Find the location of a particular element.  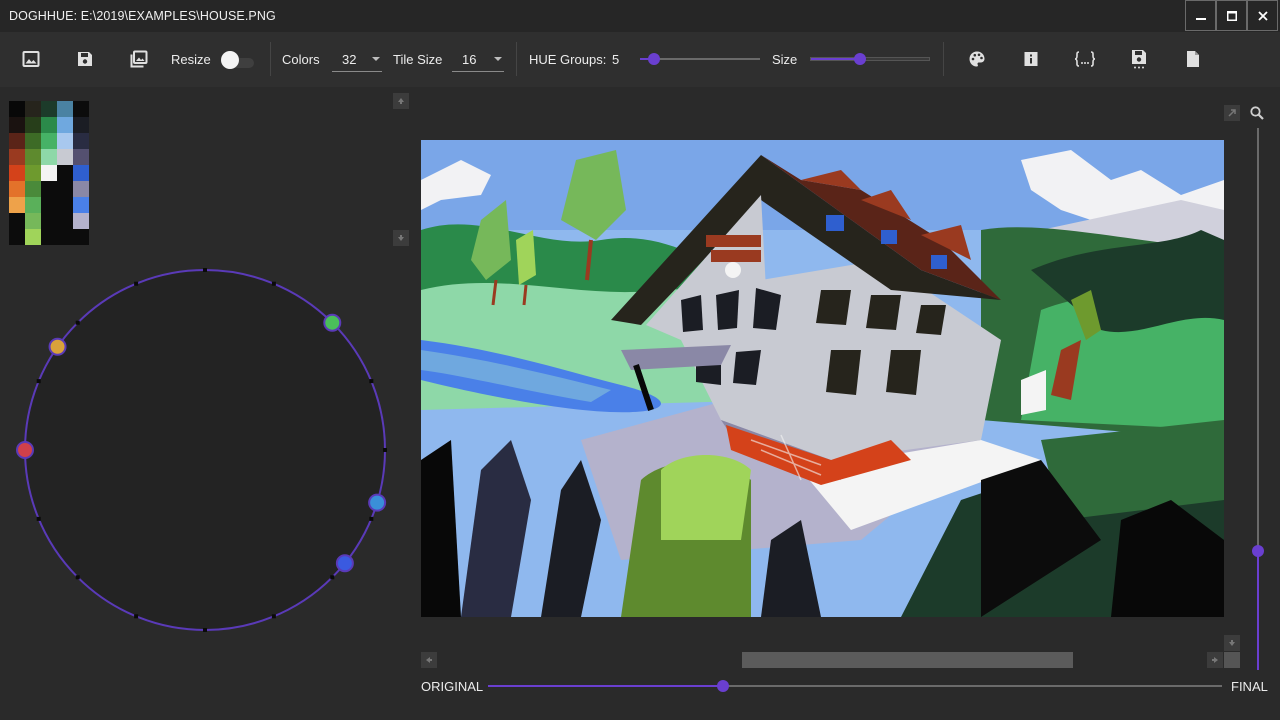

blend-slider is located at coordinates (855, 686).